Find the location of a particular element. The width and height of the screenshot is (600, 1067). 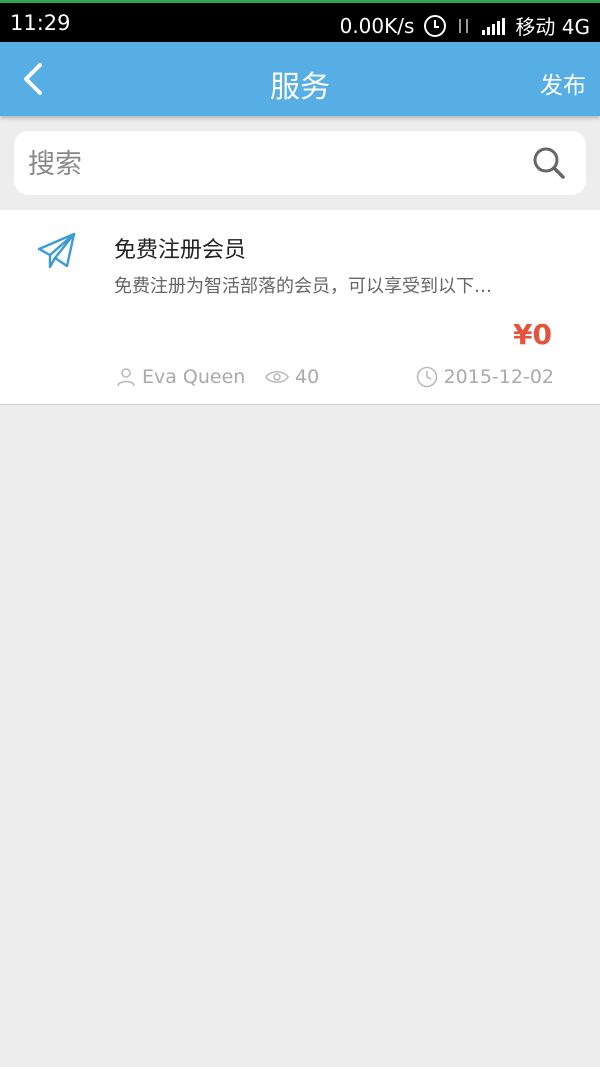

alarm-icon is located at coordinates (435, 25).